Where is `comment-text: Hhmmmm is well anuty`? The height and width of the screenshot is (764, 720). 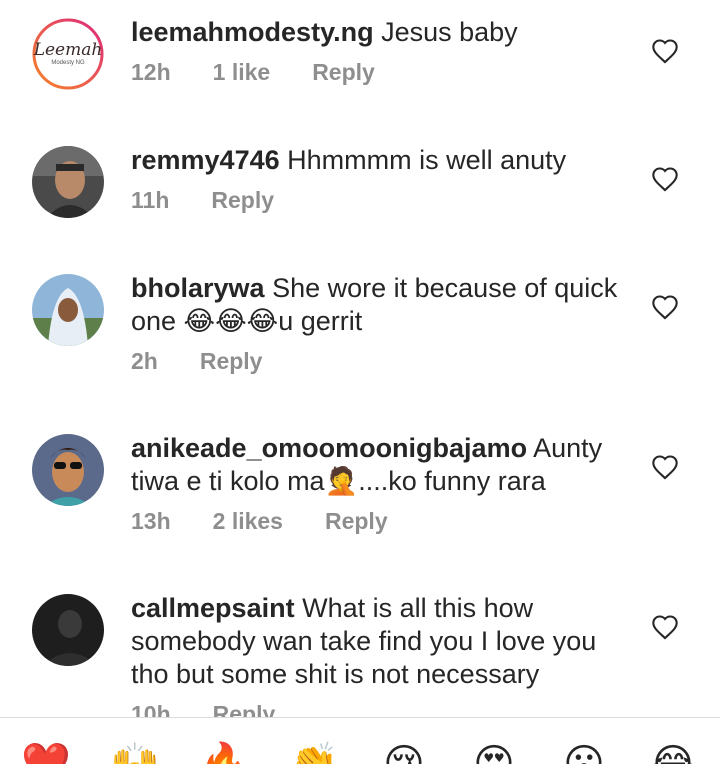
comment-text: Hhmmmm is well anuty is located at coordinates (427, 160).